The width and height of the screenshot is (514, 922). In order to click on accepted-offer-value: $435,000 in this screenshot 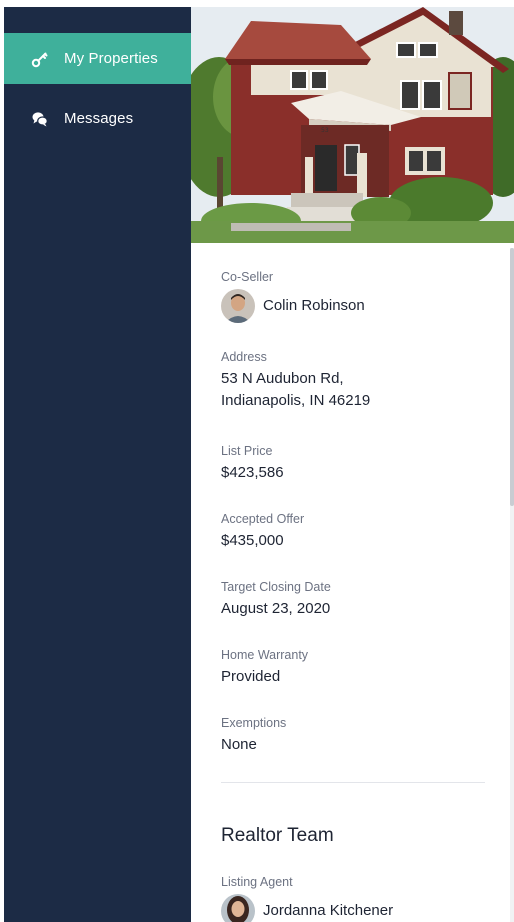, I will do `click(252, 540)`.